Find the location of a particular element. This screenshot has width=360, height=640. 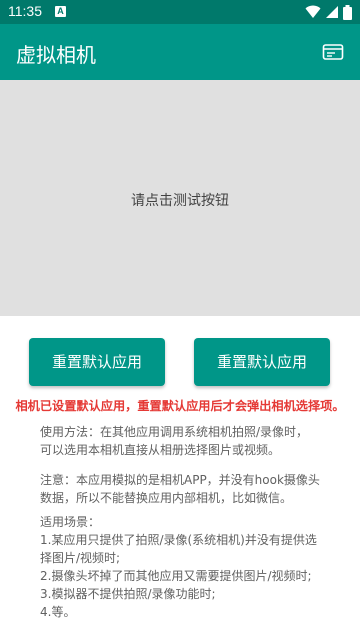

note-line: 数据，所以不能替换应用内部相机，比如微信。 is located at coordinates (166, 498).